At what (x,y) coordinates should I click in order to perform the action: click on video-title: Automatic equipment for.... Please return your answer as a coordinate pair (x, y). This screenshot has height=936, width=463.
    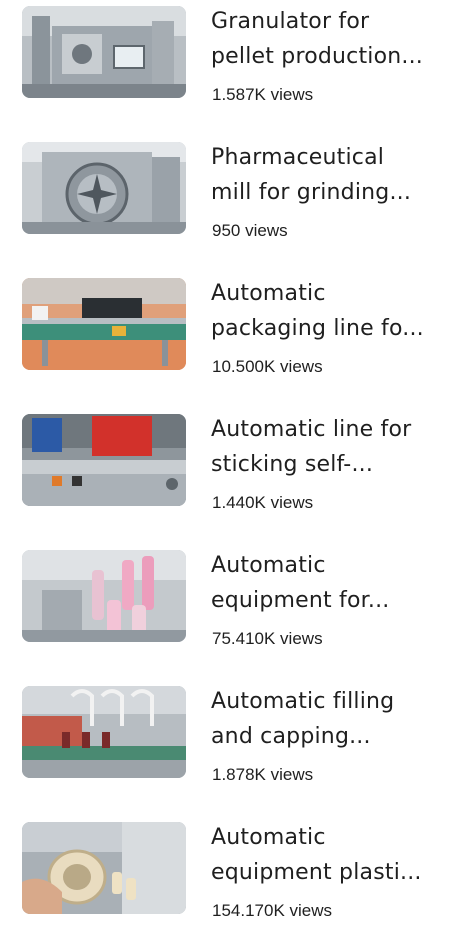
    Looking at the image, I should click on (329, 583).